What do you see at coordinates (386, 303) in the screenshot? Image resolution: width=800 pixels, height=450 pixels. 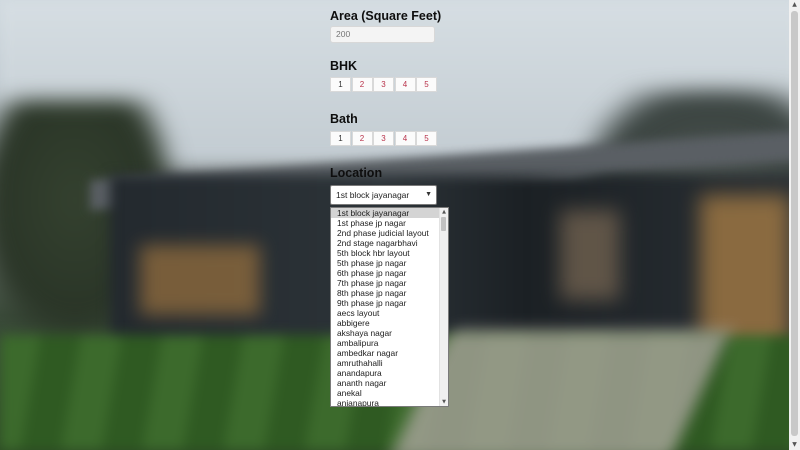 I see `location-option: 9th phase jp nagar` at bounding box center [386, 303].